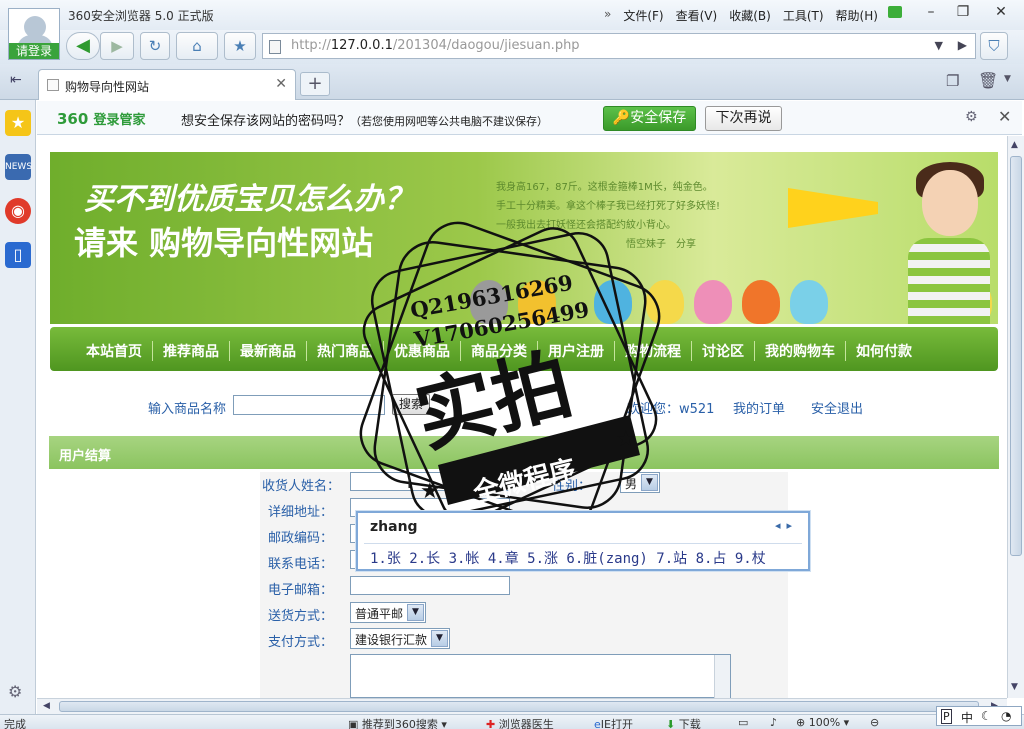 This screenshot has height=729, width=1024. I want to click on bar-settings-icon: ⚙, so click(971, 117).